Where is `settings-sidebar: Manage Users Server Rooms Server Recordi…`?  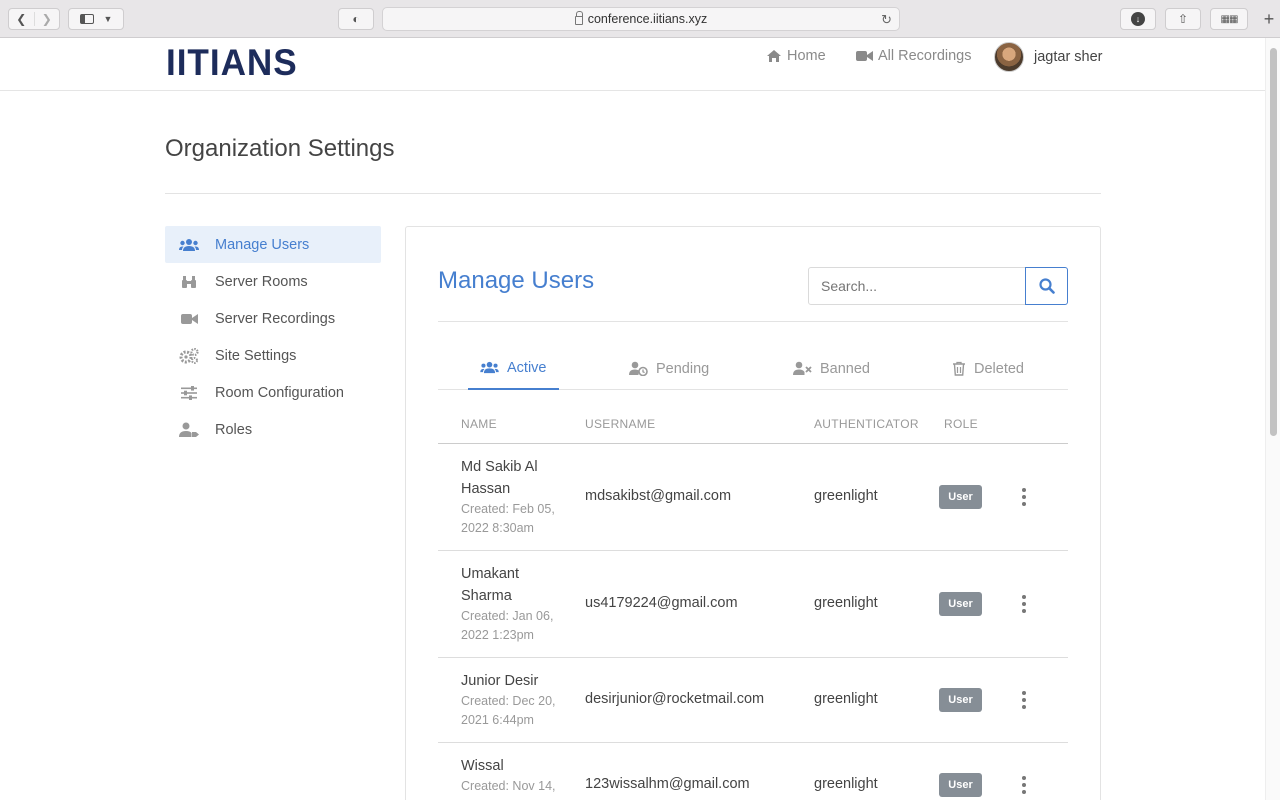 settings-sidebar: Manage Users Server Rooms Server Recordi… is located at coordinates (273, 337).